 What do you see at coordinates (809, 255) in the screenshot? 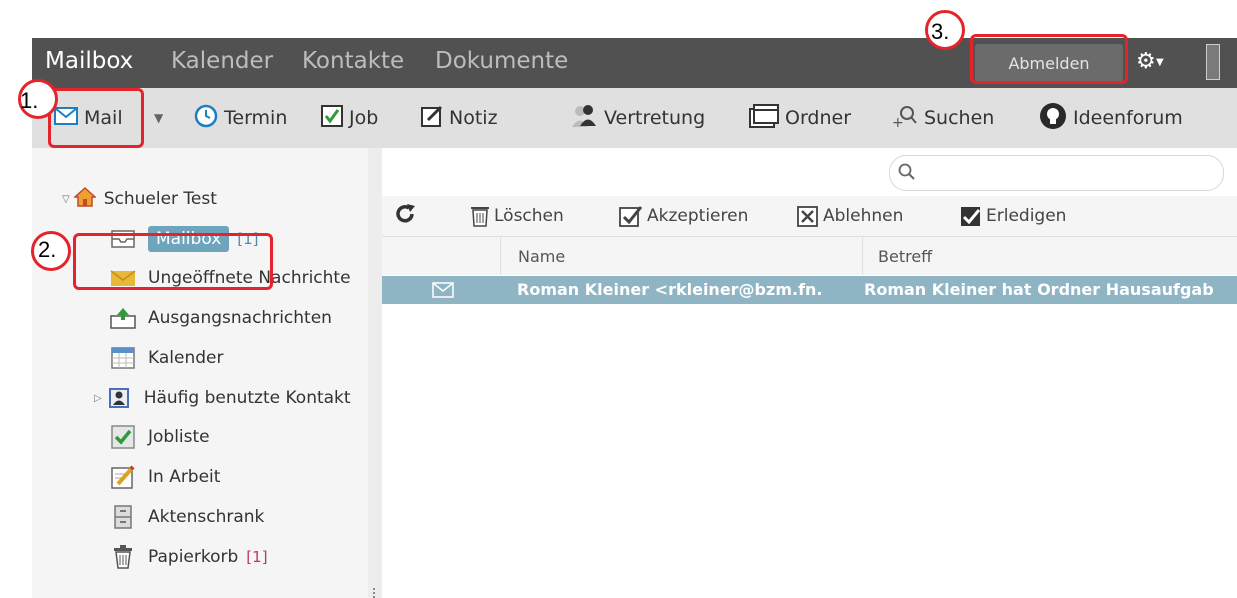
I see `list-column-headers: Name Betreff` at bounding box center [809, 255].